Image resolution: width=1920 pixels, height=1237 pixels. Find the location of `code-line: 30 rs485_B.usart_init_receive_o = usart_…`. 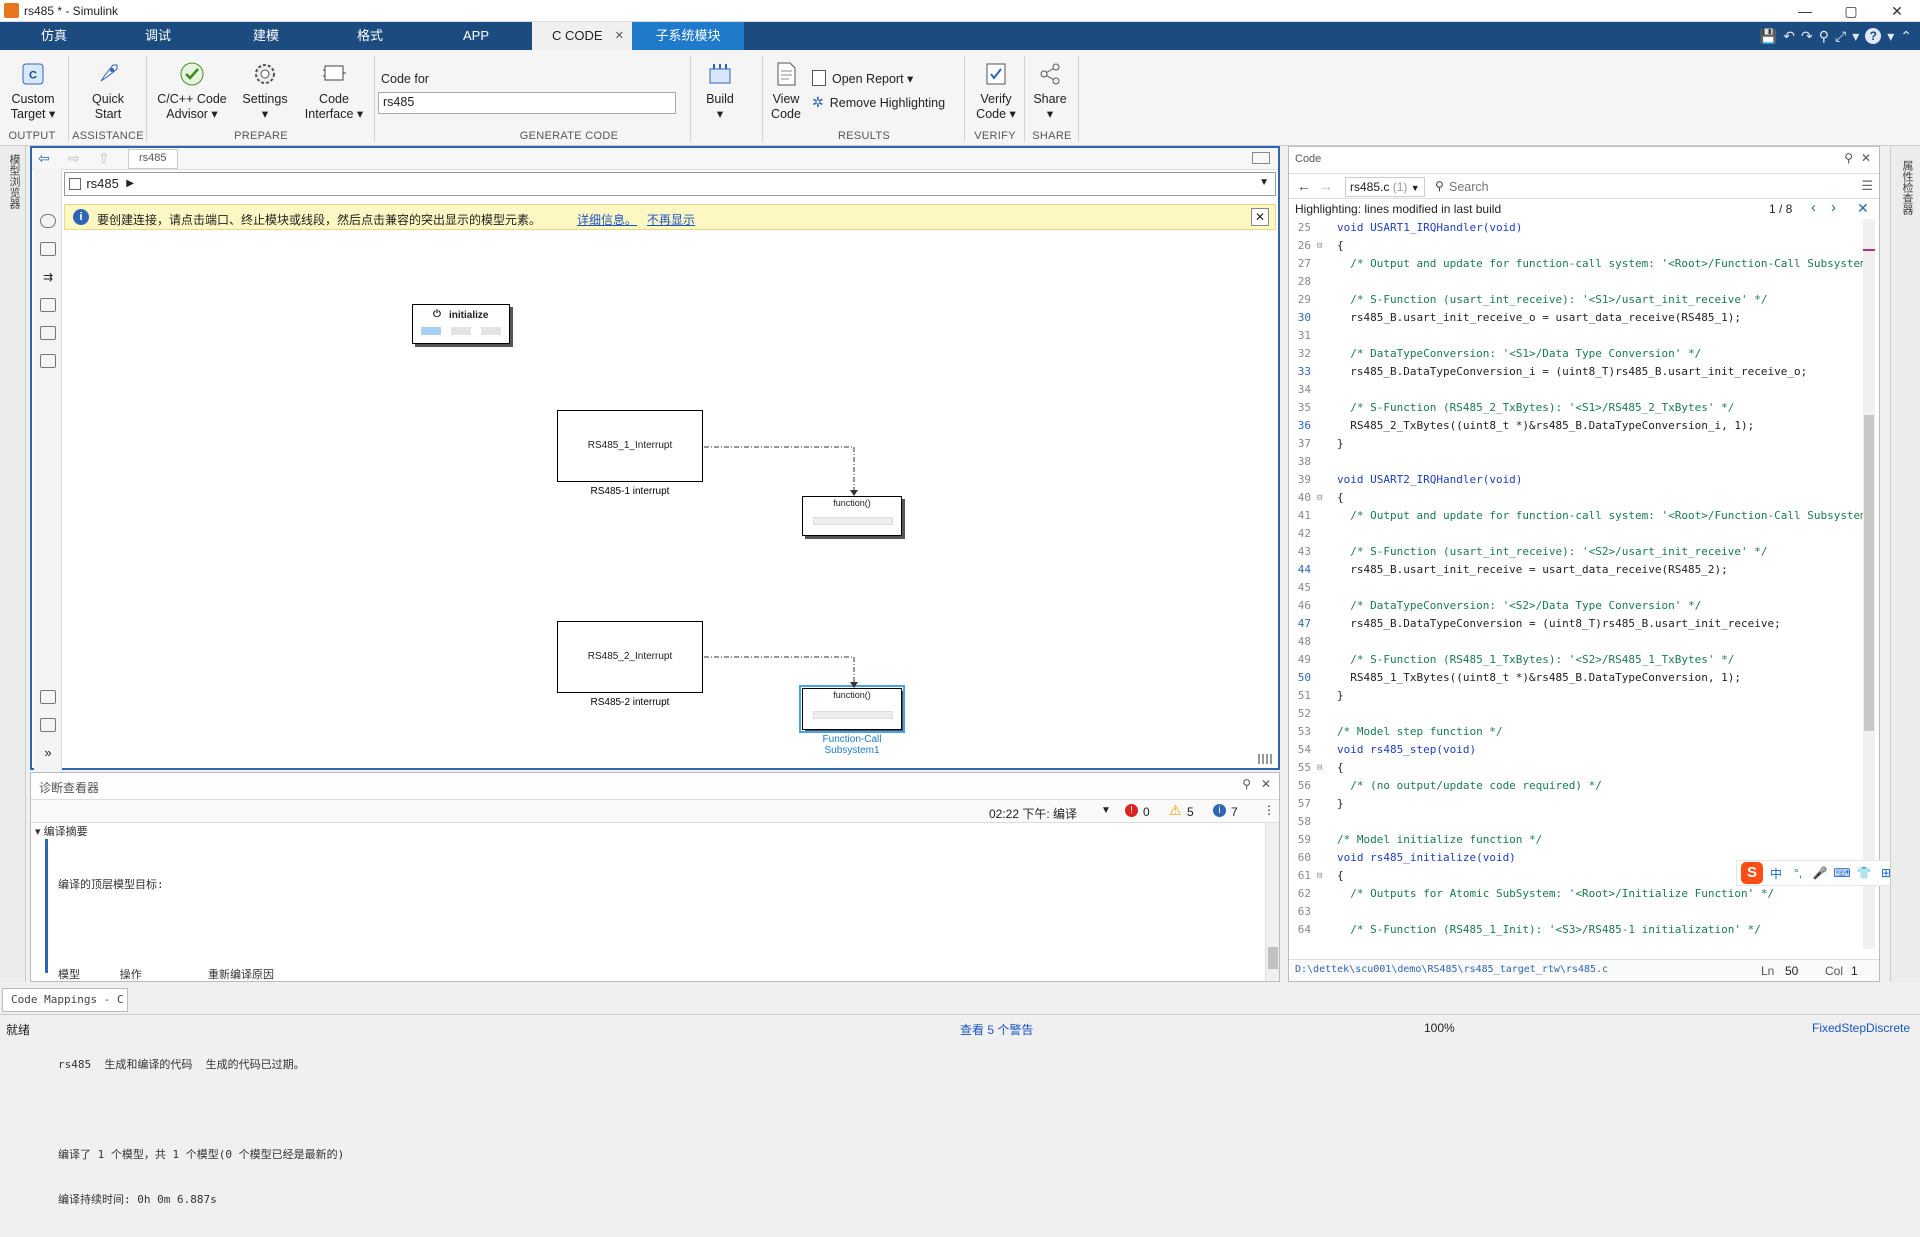

code-line: 30 rs485_B.usart_init_receive_o = usart_… is located at coordinates (1515, 318).